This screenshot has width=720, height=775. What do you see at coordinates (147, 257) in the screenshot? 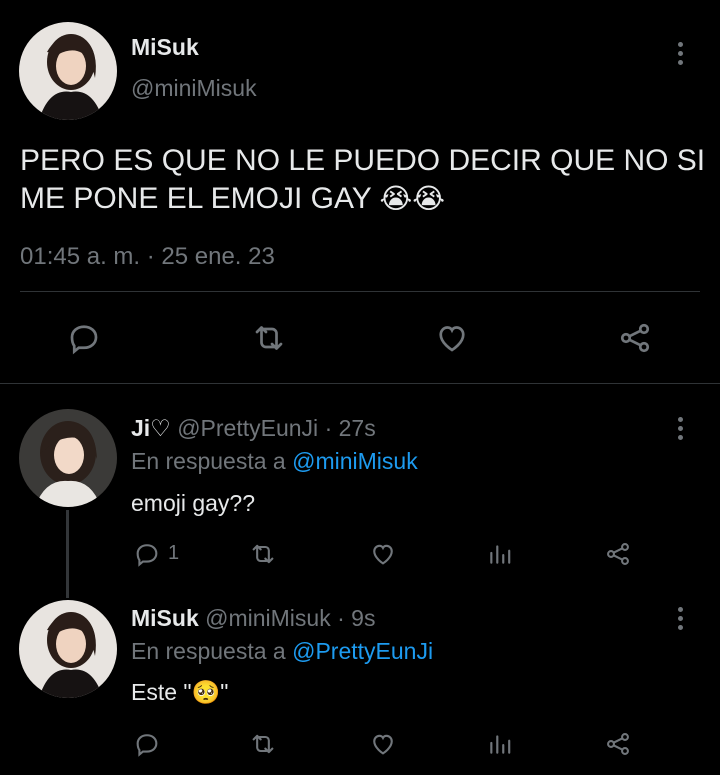
I see `tweet-timestamp: 01:45 a. m. · 25 ene. 23` at bounding box center [147, 257].